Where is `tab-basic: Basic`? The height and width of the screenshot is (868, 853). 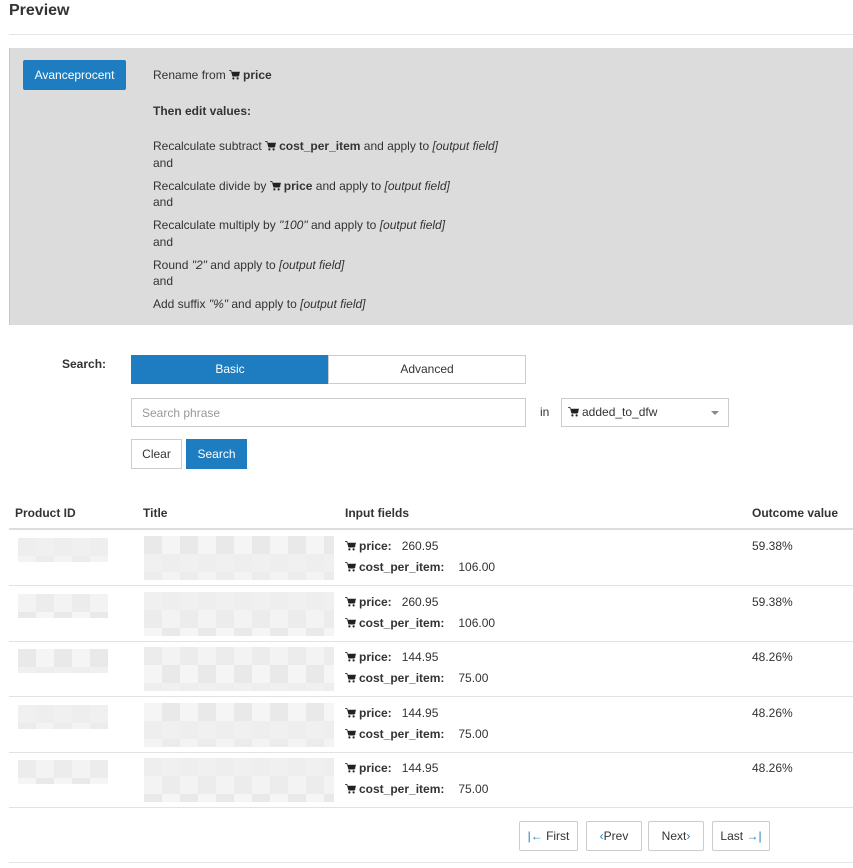 tab-basic: Basic is located at coordinates (230, 369).